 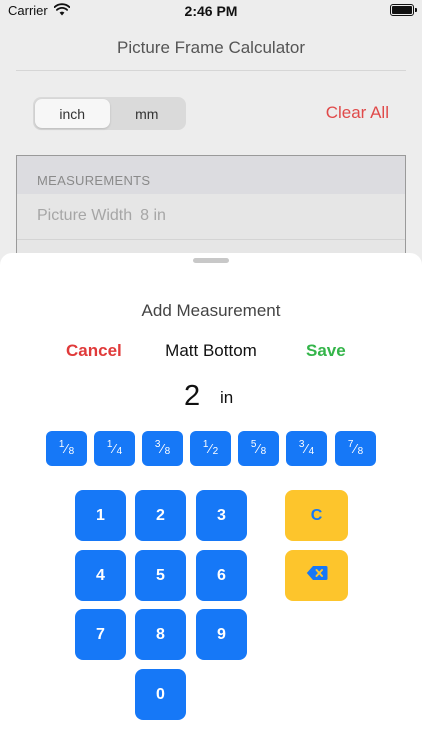 What do you see at coordinates (66, 448) in the screenshot?
I see `fraction-button-1-8: 1 ⁄ 8` at bounding box center [66, 448].